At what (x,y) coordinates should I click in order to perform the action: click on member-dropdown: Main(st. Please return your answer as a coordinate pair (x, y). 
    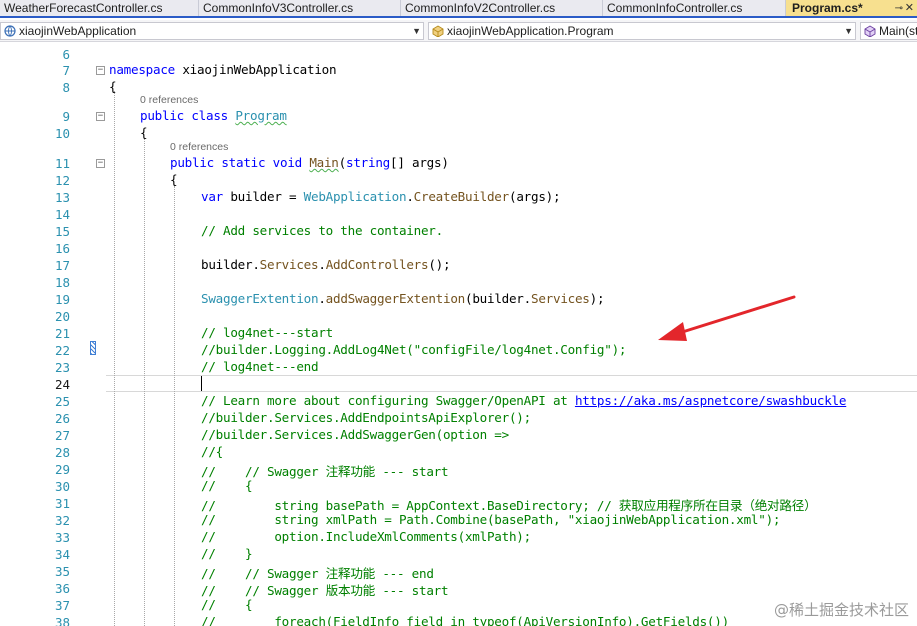
    Looking at the image, I should click on (888, 31).